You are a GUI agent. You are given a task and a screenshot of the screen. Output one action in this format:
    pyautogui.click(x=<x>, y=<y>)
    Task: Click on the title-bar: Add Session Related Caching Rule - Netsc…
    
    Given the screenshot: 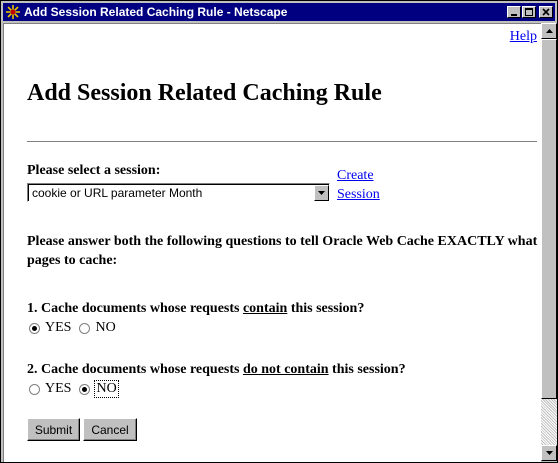 What is the action you would take?
    pyautogui.click(x=279, y=12)
    